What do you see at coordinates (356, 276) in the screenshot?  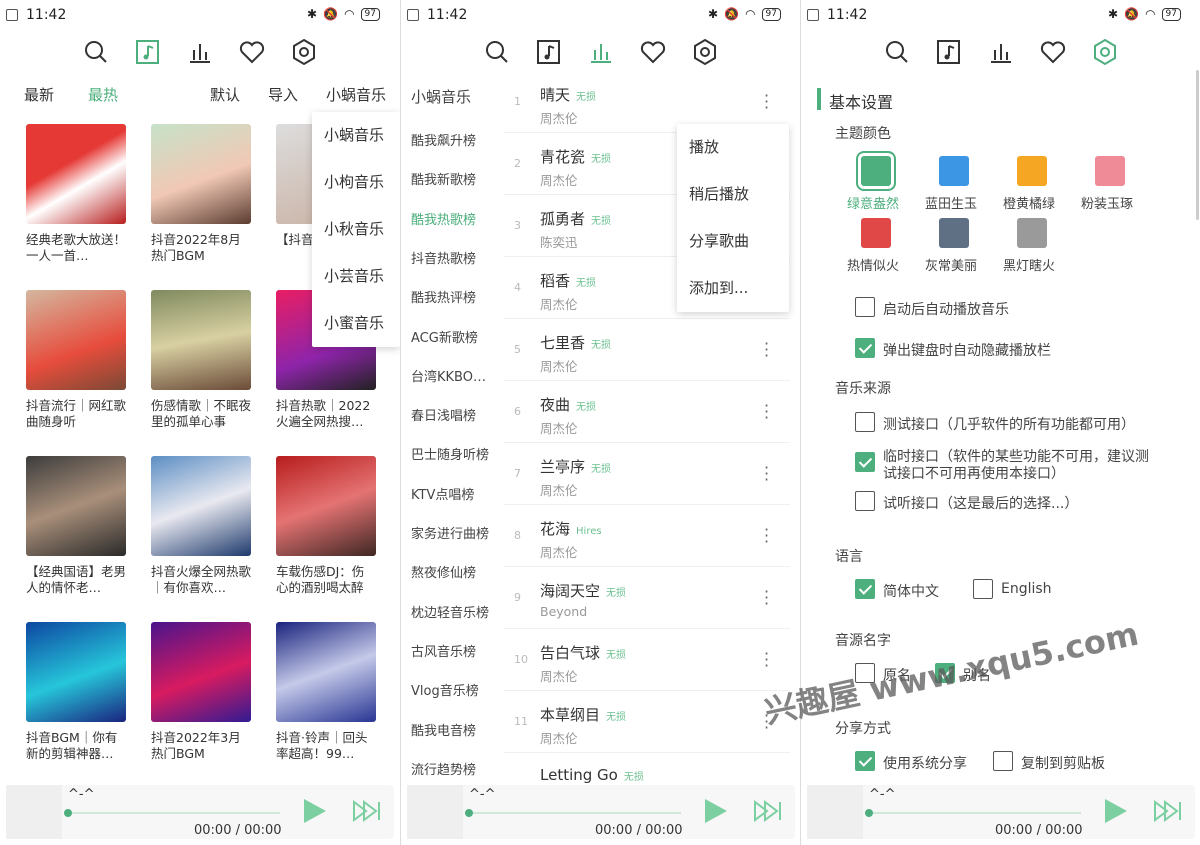 I see `menu-item-source: 小芸音乐` at bounding box center [356, 276].